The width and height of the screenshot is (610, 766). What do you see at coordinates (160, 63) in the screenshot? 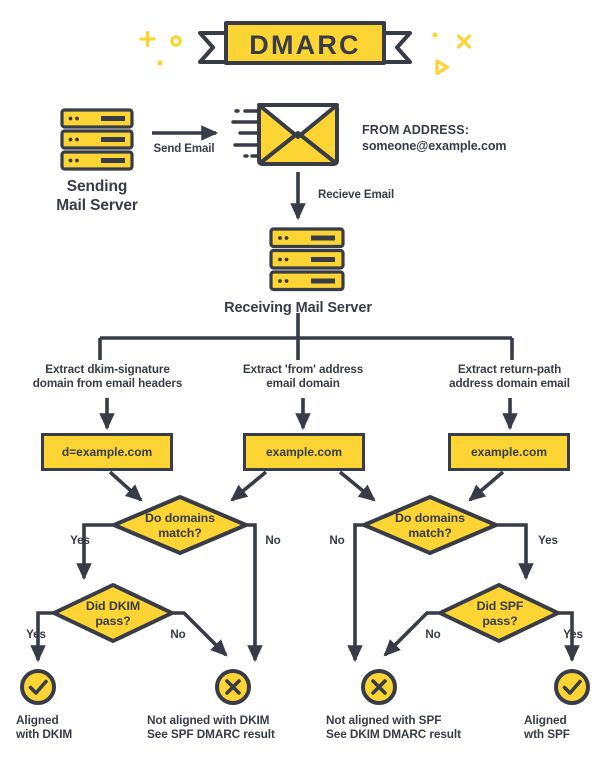
I see `dot-icon` at bounding box center [160, 63].